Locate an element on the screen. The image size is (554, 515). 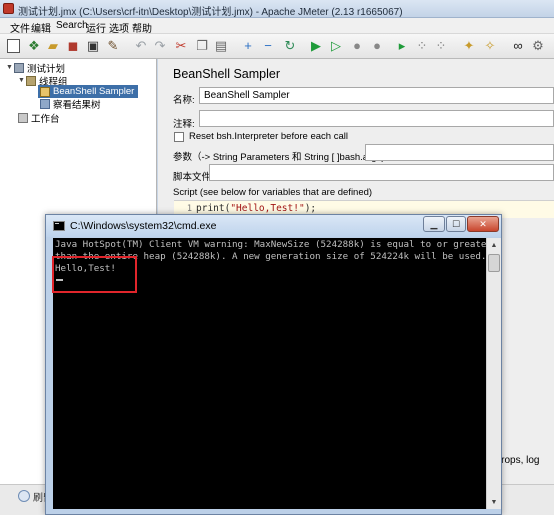
start-no-pause-icon: ▷ is located at coordinates (336, 46).